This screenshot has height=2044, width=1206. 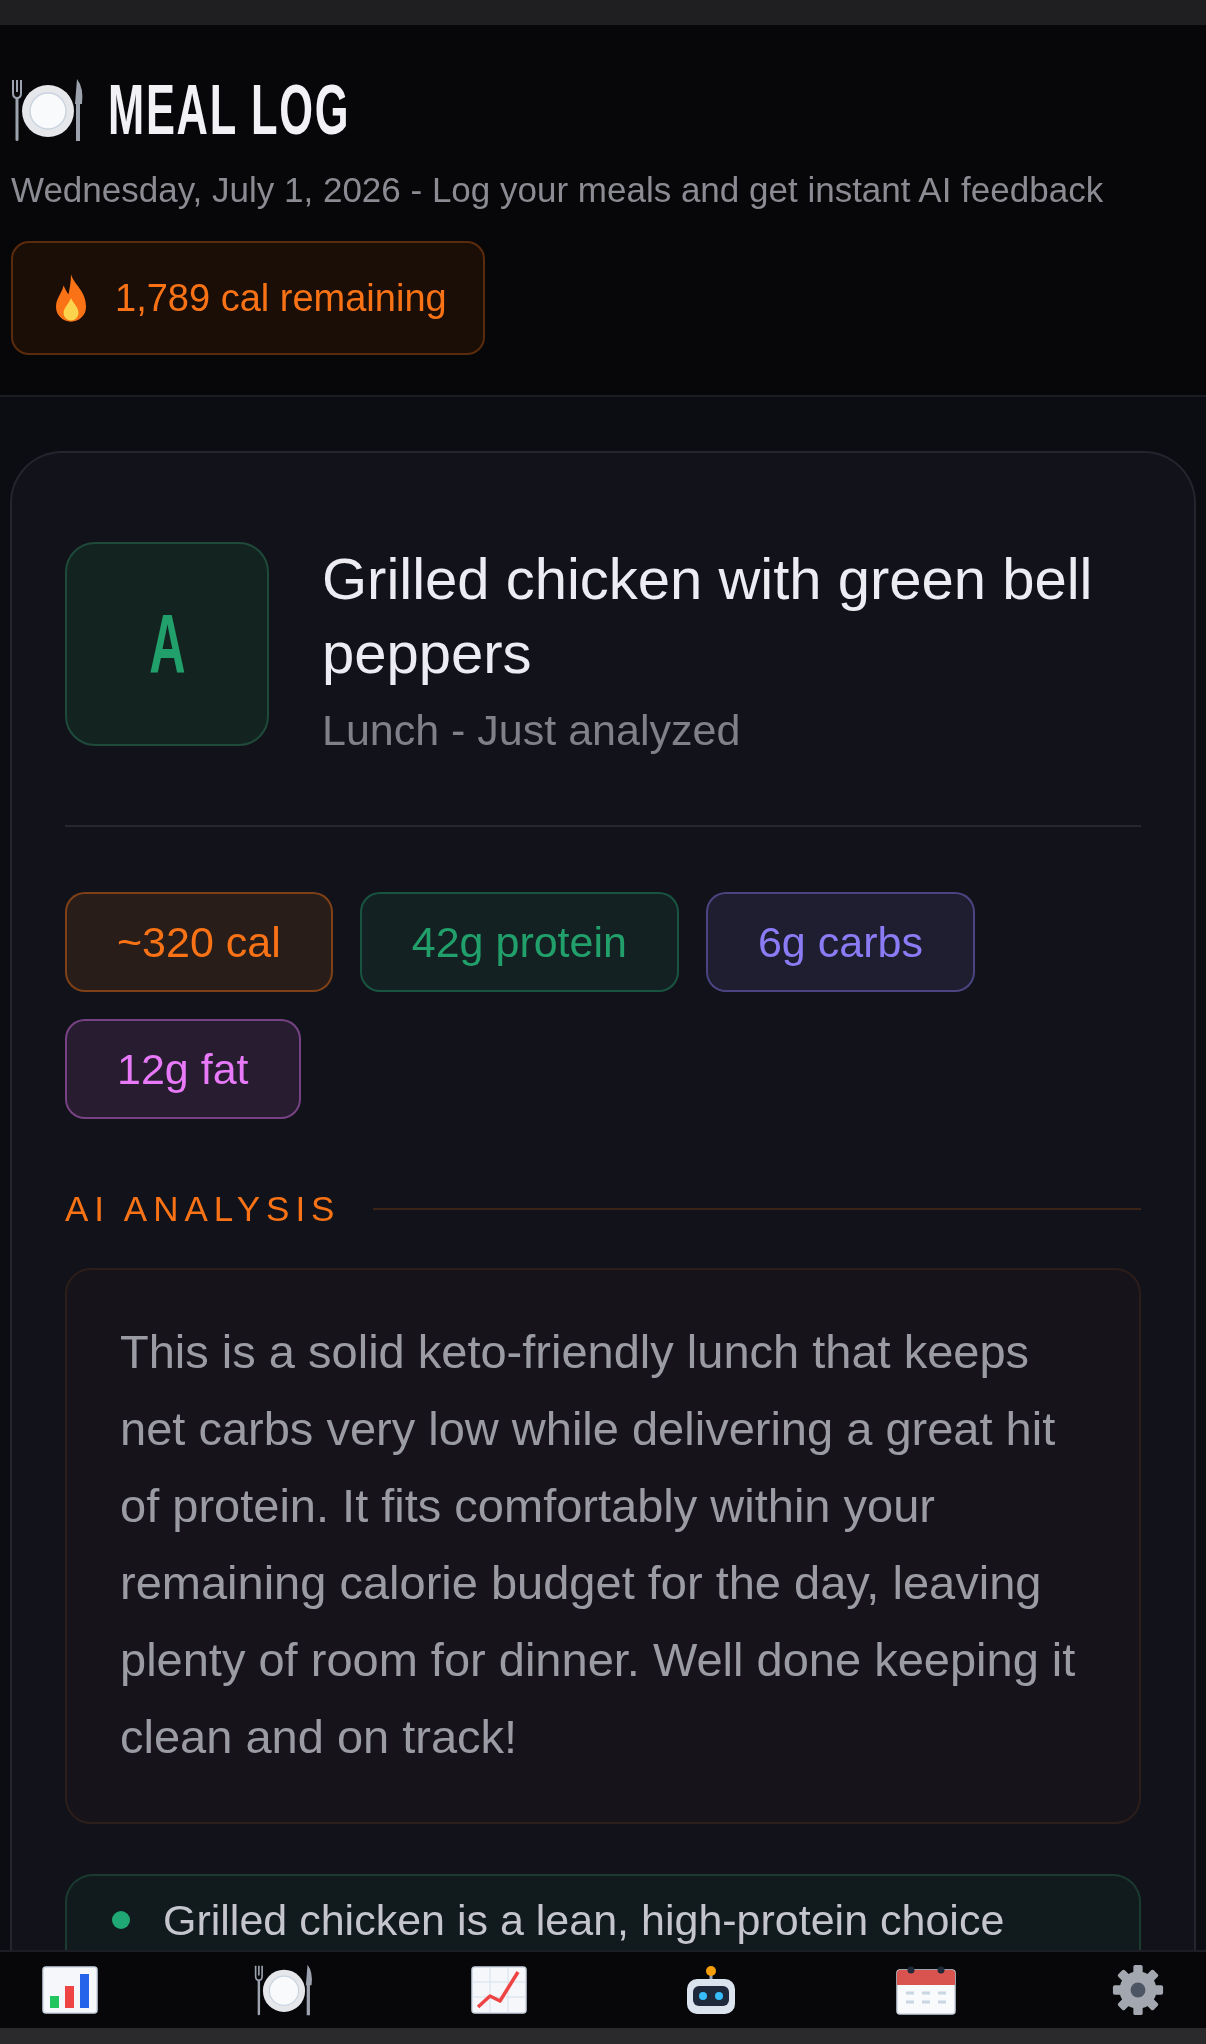 I want to click on page-subtitle: Wednesday, July 1, 2026 - Log your meals and get instant AI feedback, so click(x=558, y=190).